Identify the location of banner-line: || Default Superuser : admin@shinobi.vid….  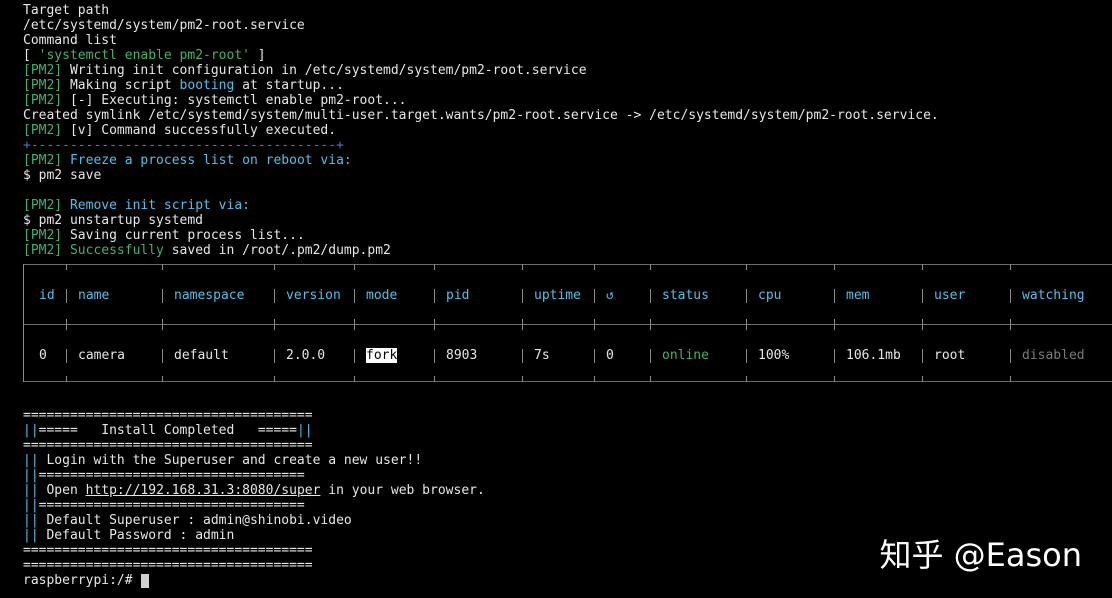
(187, 520).